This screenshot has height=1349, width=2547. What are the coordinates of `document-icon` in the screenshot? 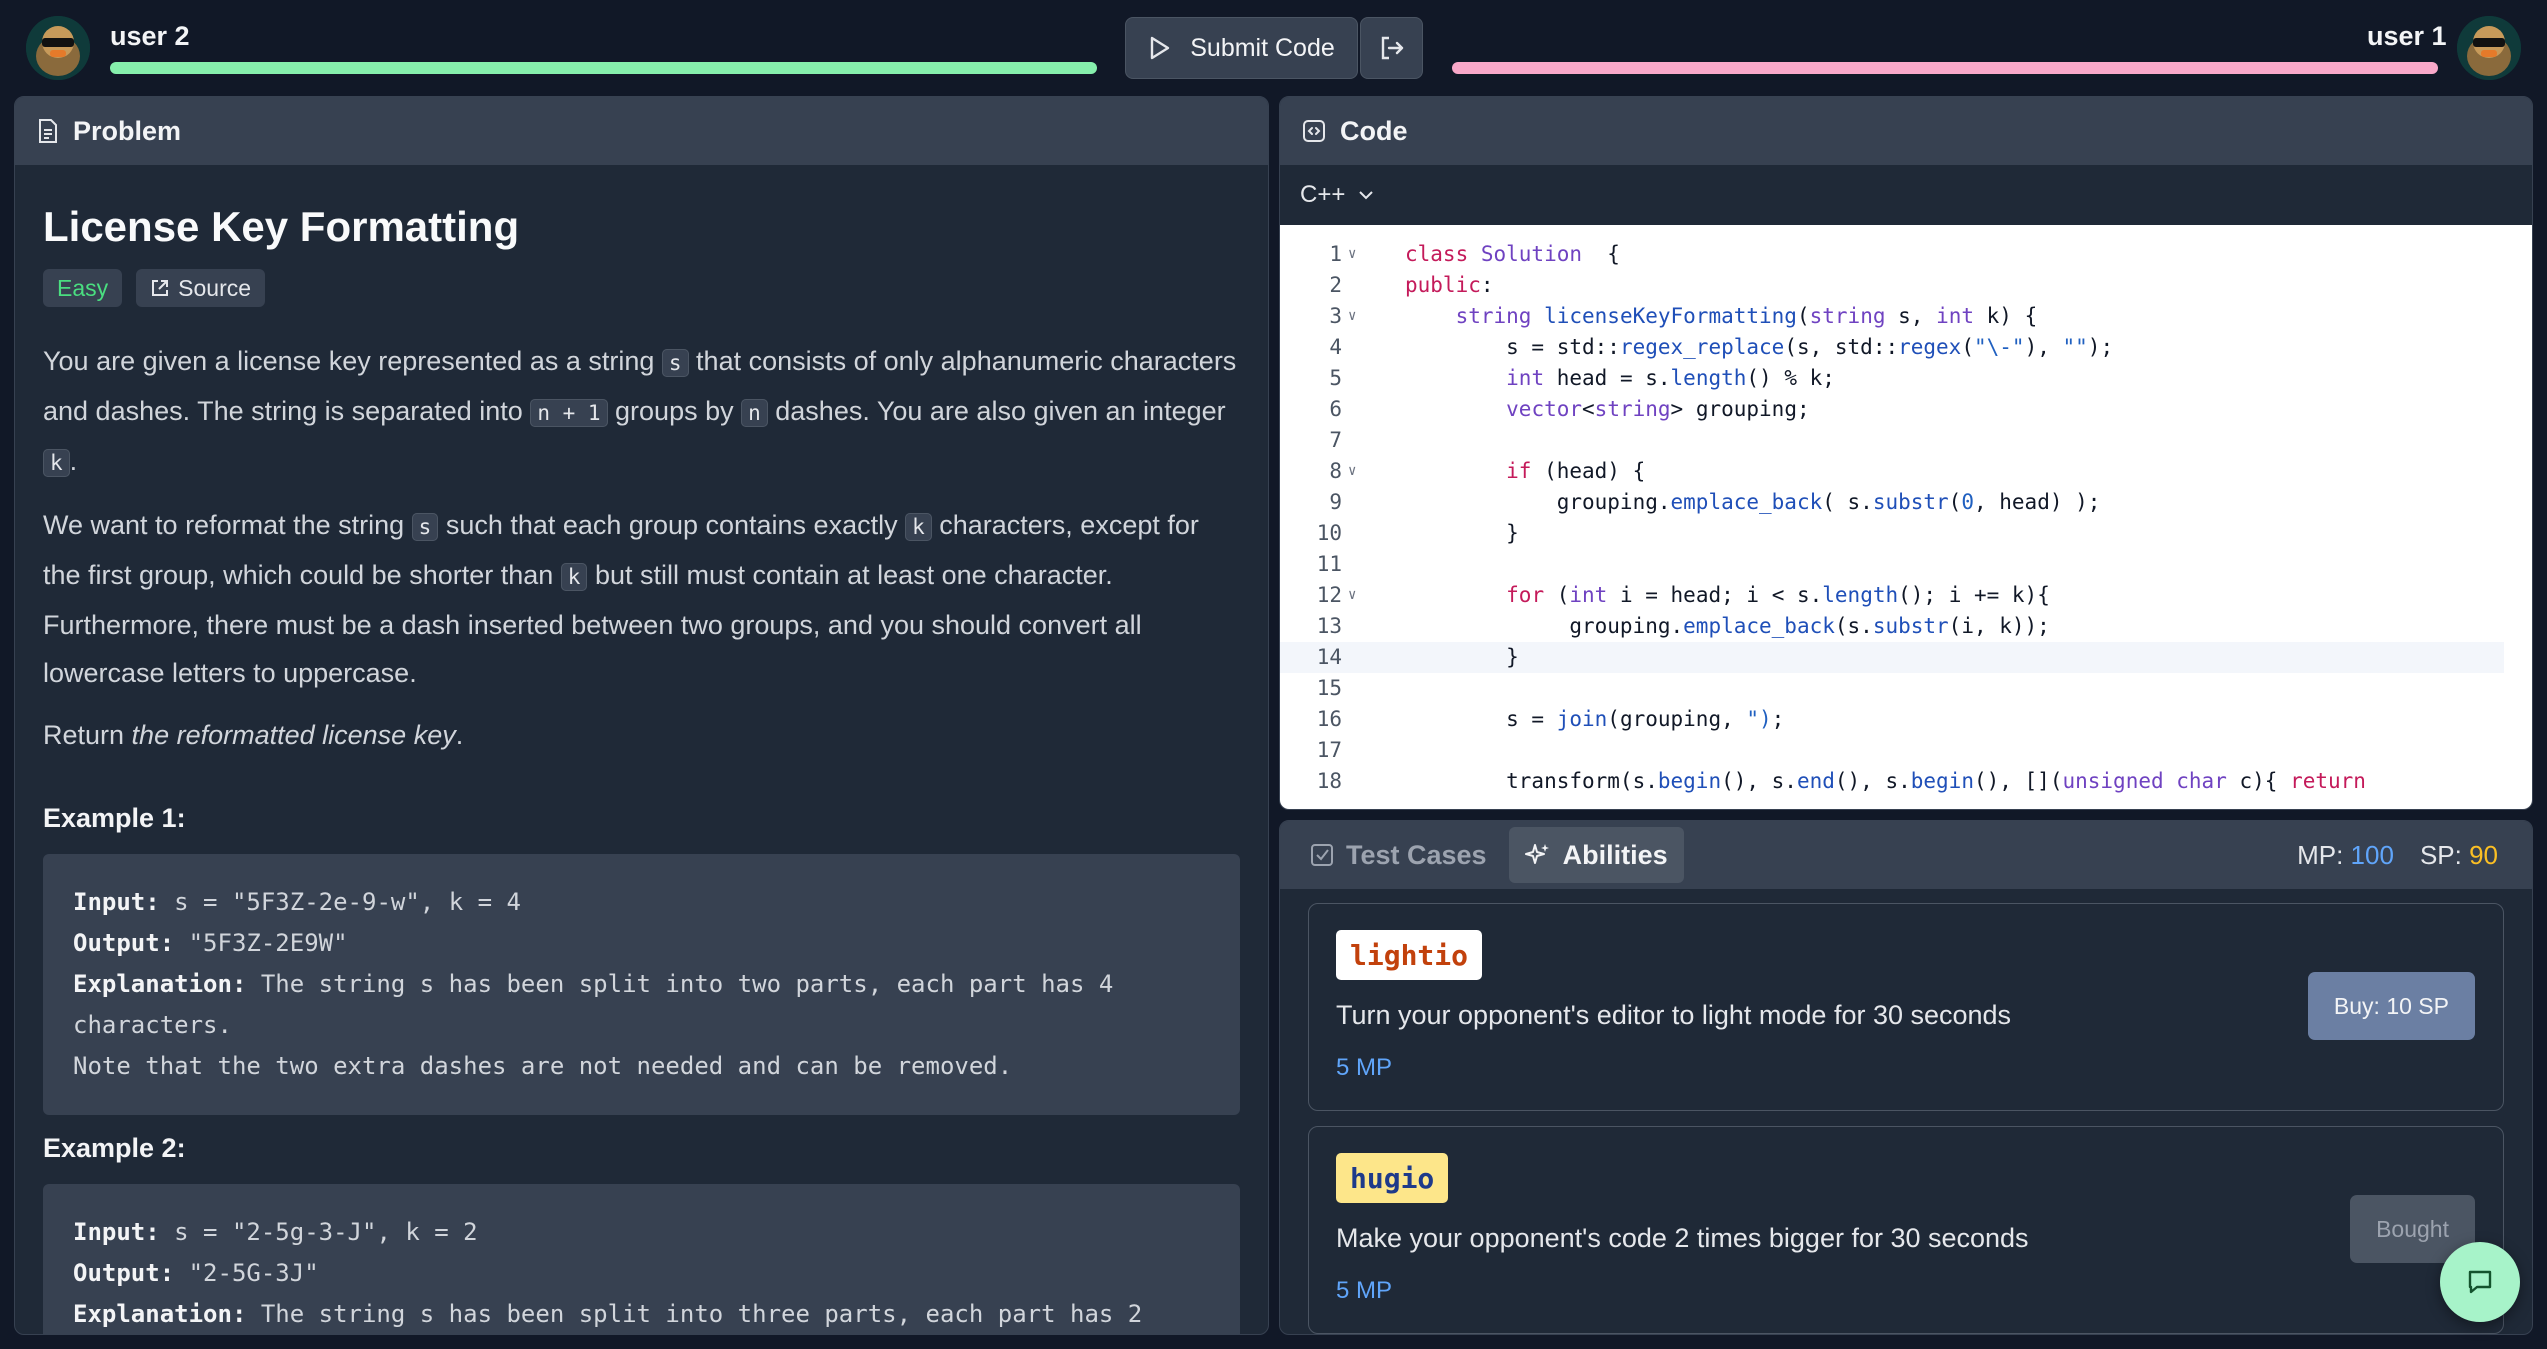 It's located at (48, 131).